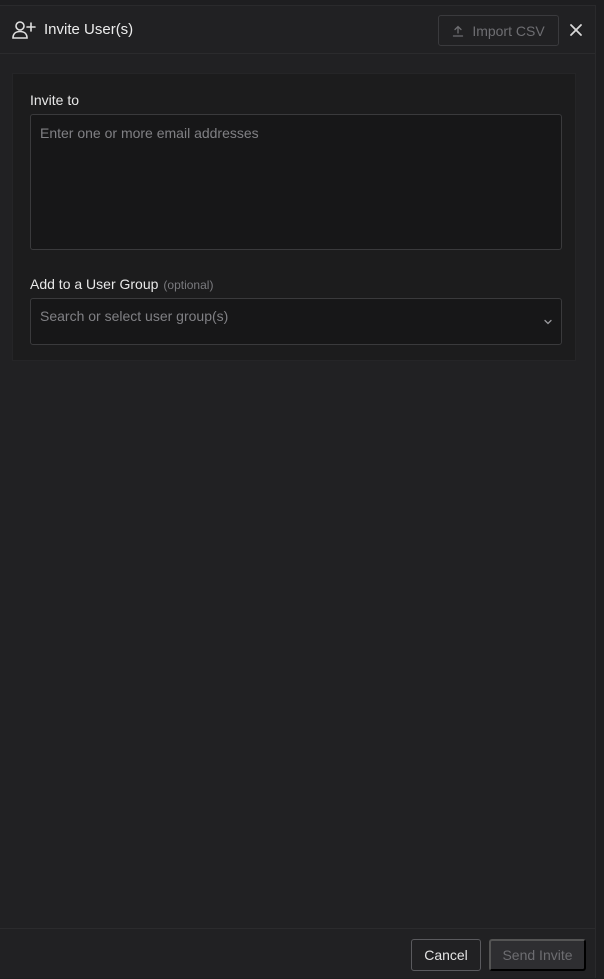 This screenshot has width=604, height=979. What do you see at coordinates (458, 31) in the screenshot?
I see `upload-icon` at bounding box center [458, 31].